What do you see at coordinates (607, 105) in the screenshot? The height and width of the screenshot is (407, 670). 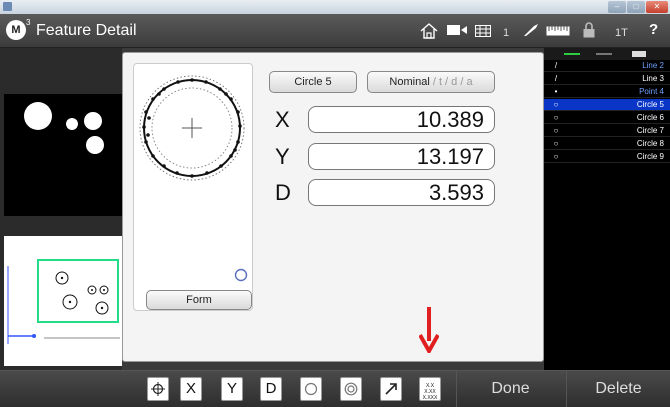 I see `feature-list-item: ○ Circle 5` at bounding box center [607, 105].